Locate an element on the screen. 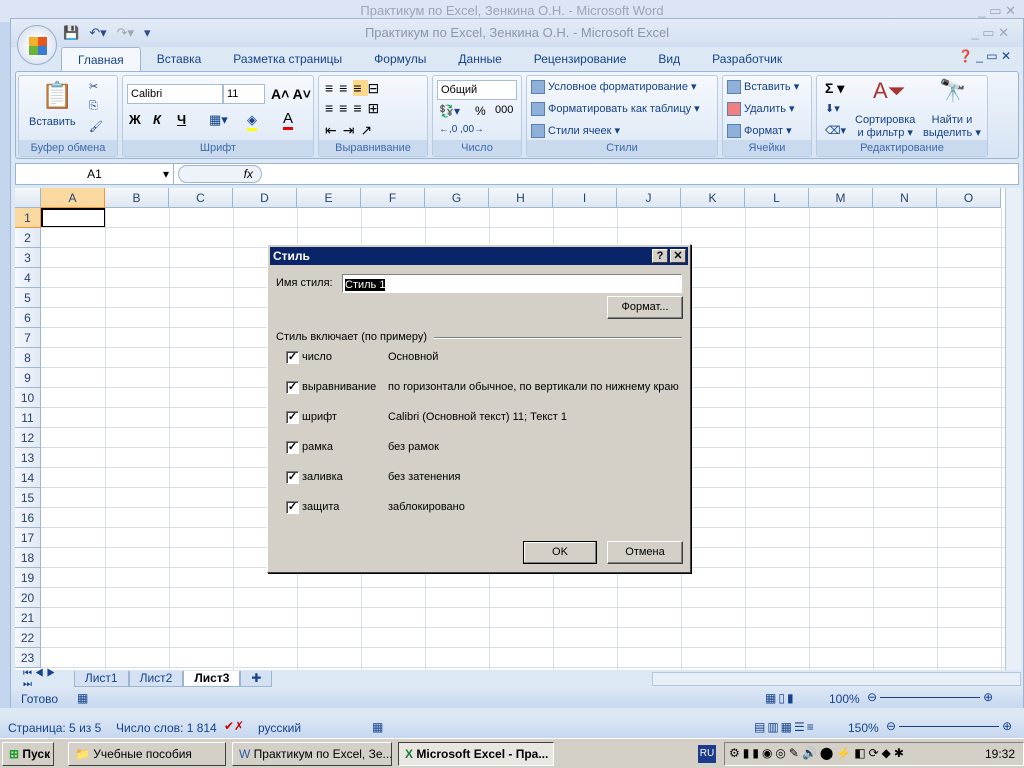 The height and width of the screenshot is (768, 1024). fill-color-icon: ◈ is located at coordinates (252, 121).